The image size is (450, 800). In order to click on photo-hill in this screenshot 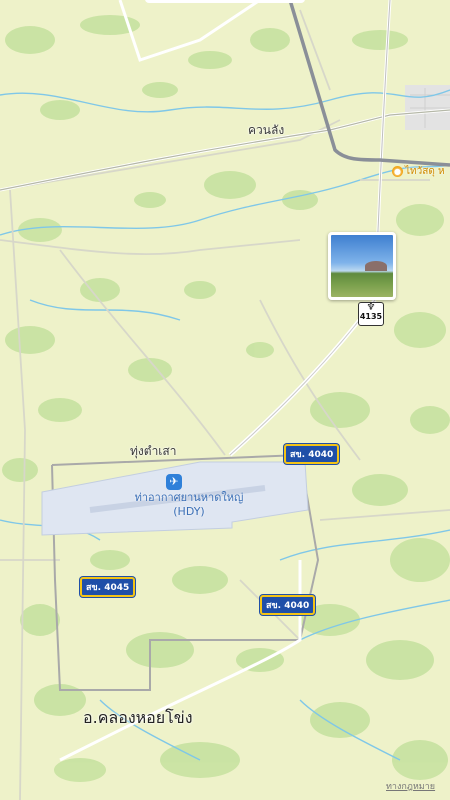, I will do `click(376, 266)`.